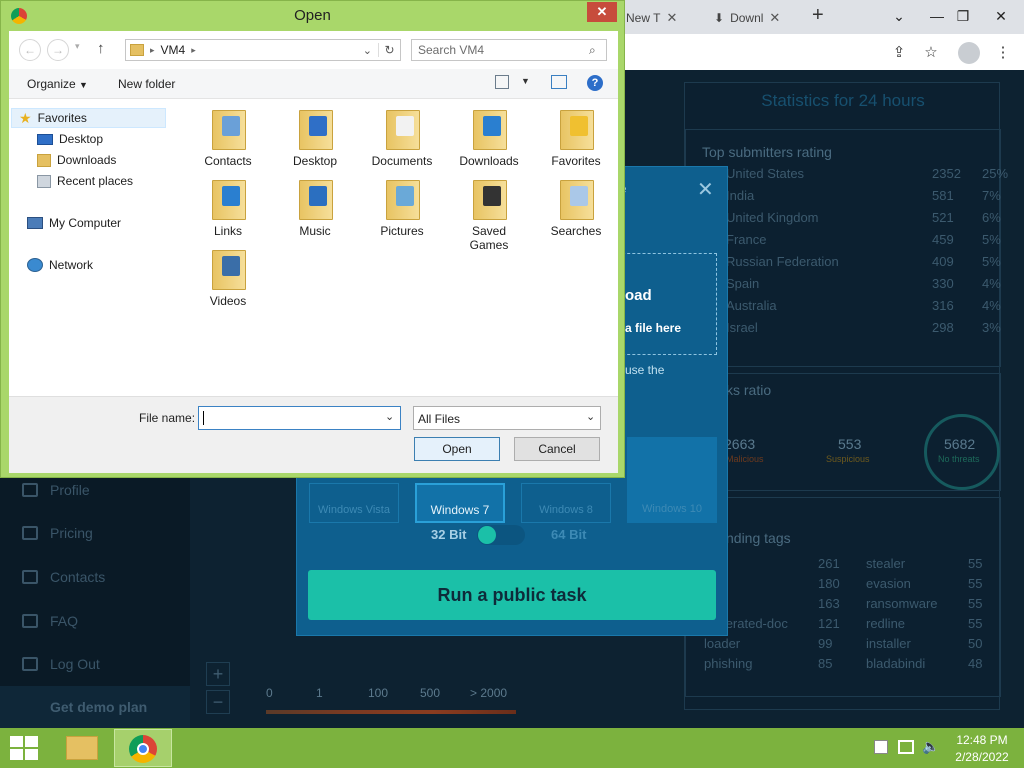 Image resolution: width=1024 pixels, height=768 pixels. Describe the element at coordinates (509, 50) in the screenshot. I see `search-input: Search VM4` at that location.